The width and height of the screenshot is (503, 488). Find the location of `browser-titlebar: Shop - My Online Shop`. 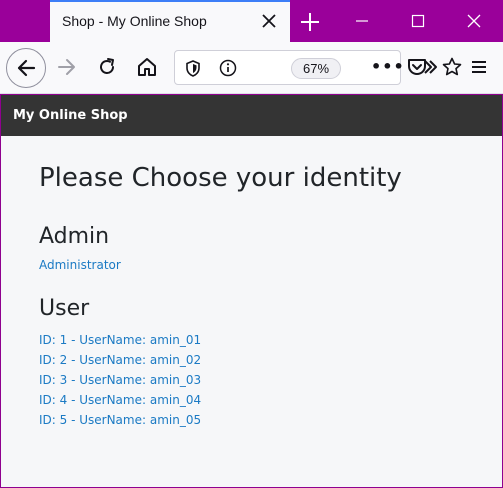

browser-titlebar: Shop - My Online Shop is located at coordinates (251, 21).